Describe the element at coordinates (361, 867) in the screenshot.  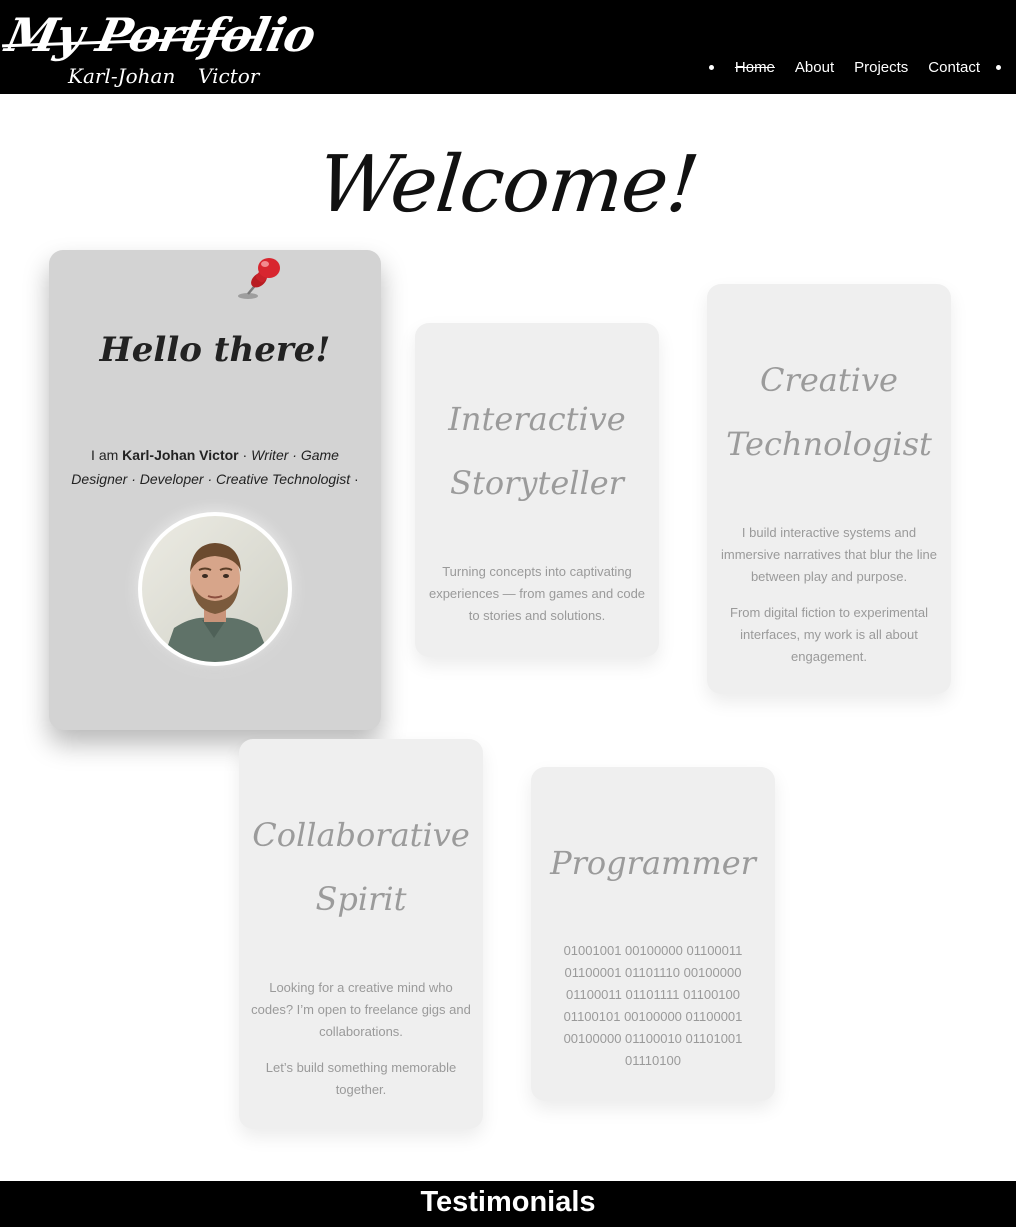
I see `card-title: Collaborative Spirit` at that location.